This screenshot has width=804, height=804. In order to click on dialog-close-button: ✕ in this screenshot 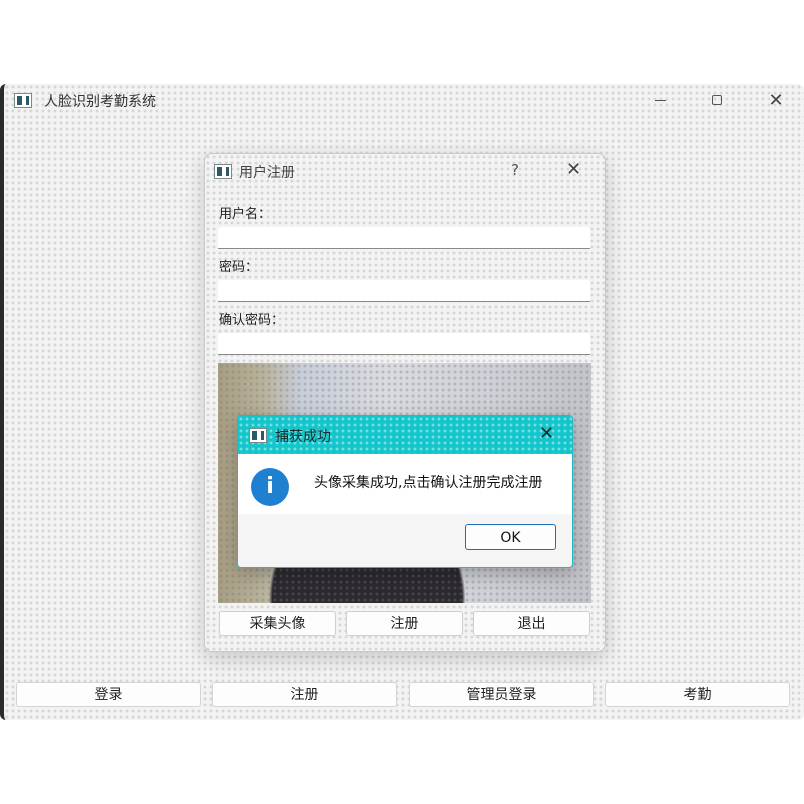, I will do `click(573, 169)`.